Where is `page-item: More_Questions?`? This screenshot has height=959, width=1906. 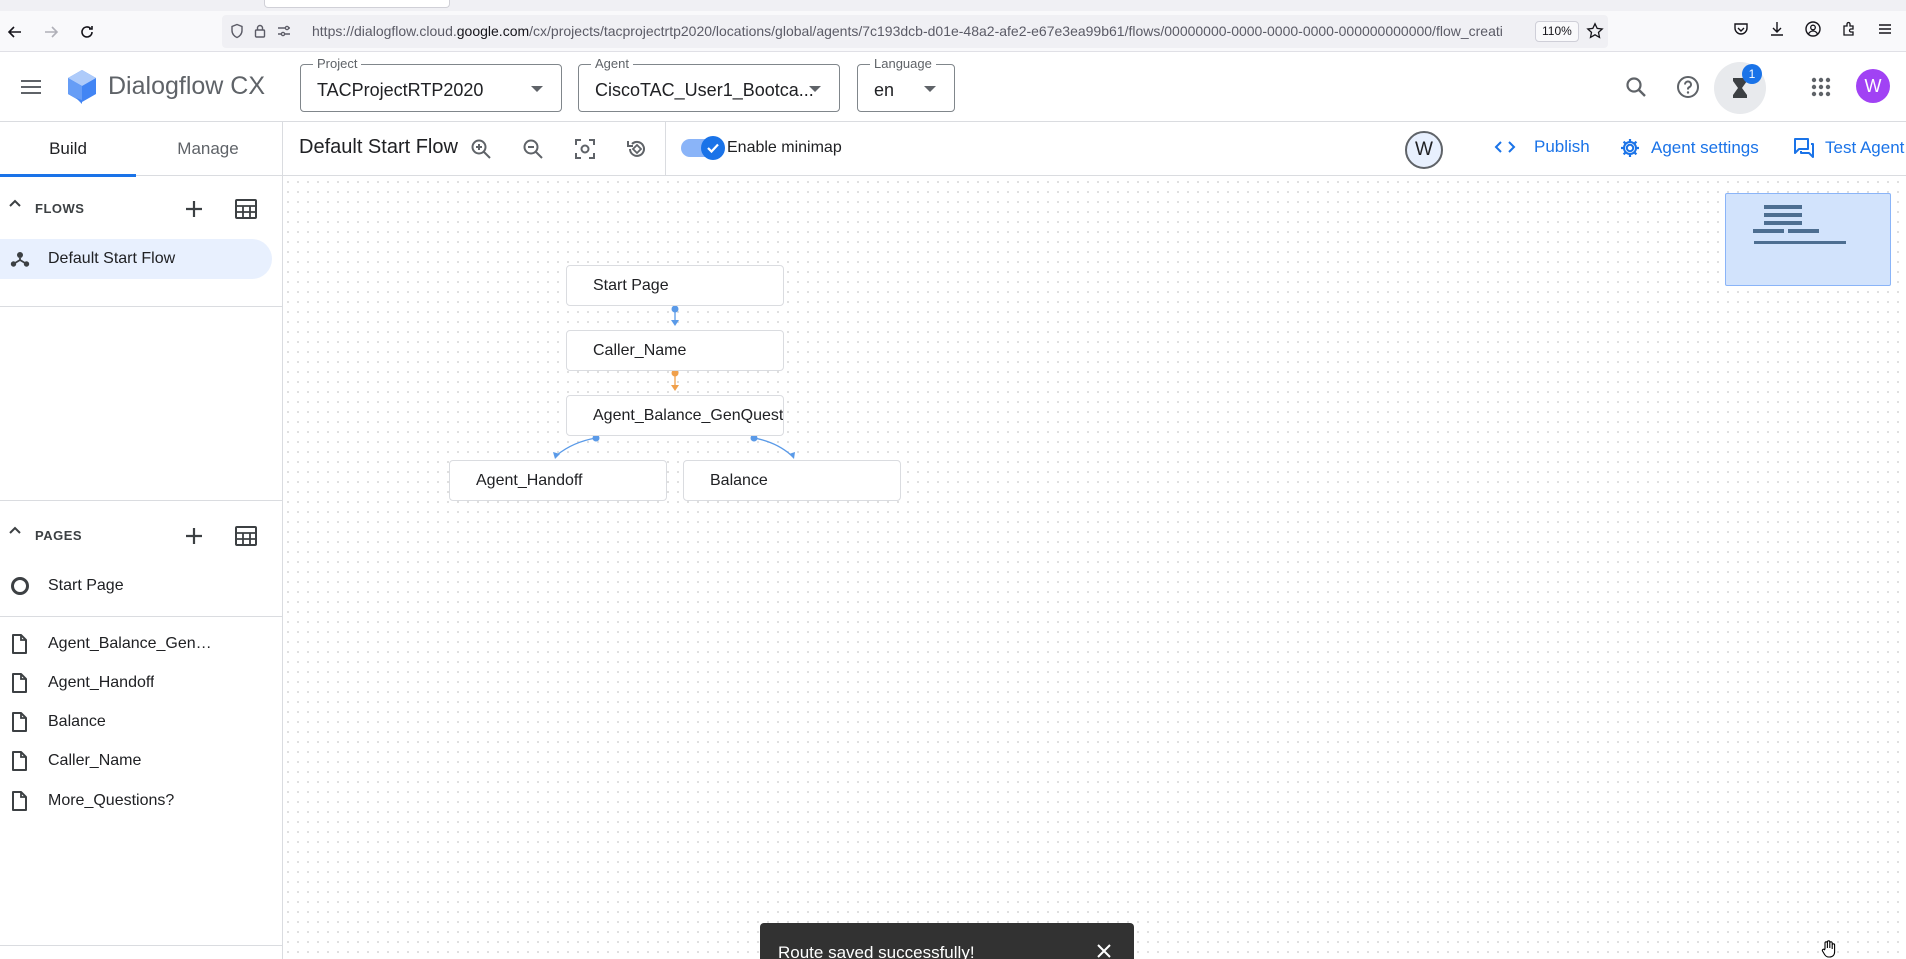
page-item: More_Questions? is located at coordinates (141, 801).